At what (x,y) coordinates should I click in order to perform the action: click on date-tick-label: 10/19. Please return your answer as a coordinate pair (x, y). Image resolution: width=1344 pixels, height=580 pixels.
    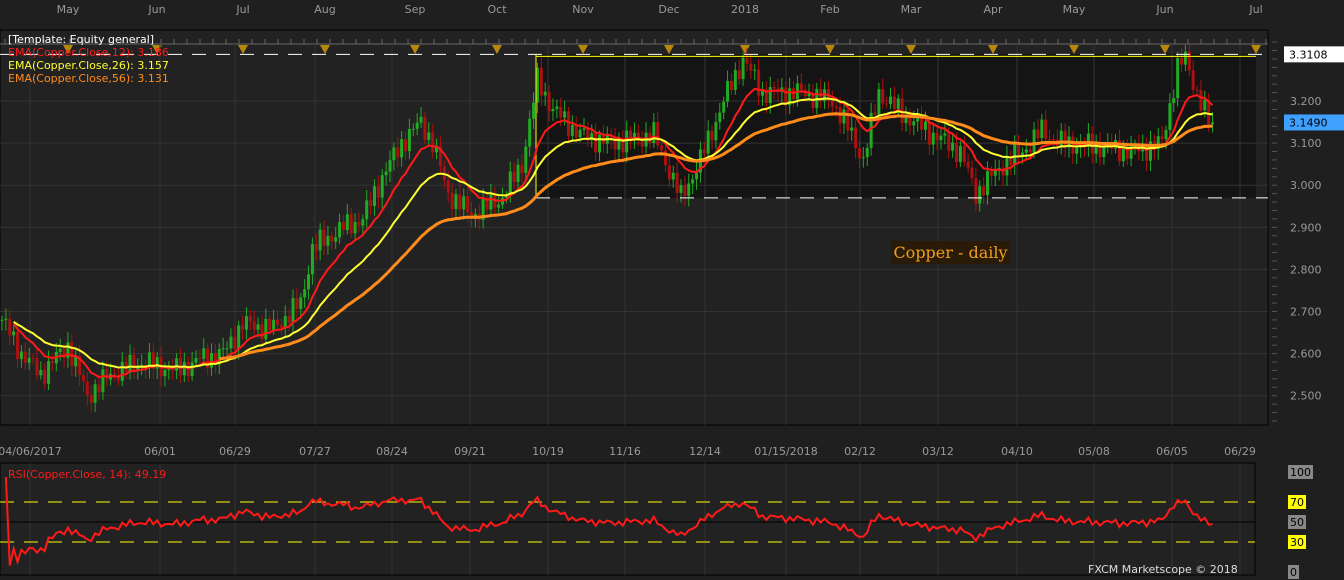
    Looking at the image, I should click on (548, 451).